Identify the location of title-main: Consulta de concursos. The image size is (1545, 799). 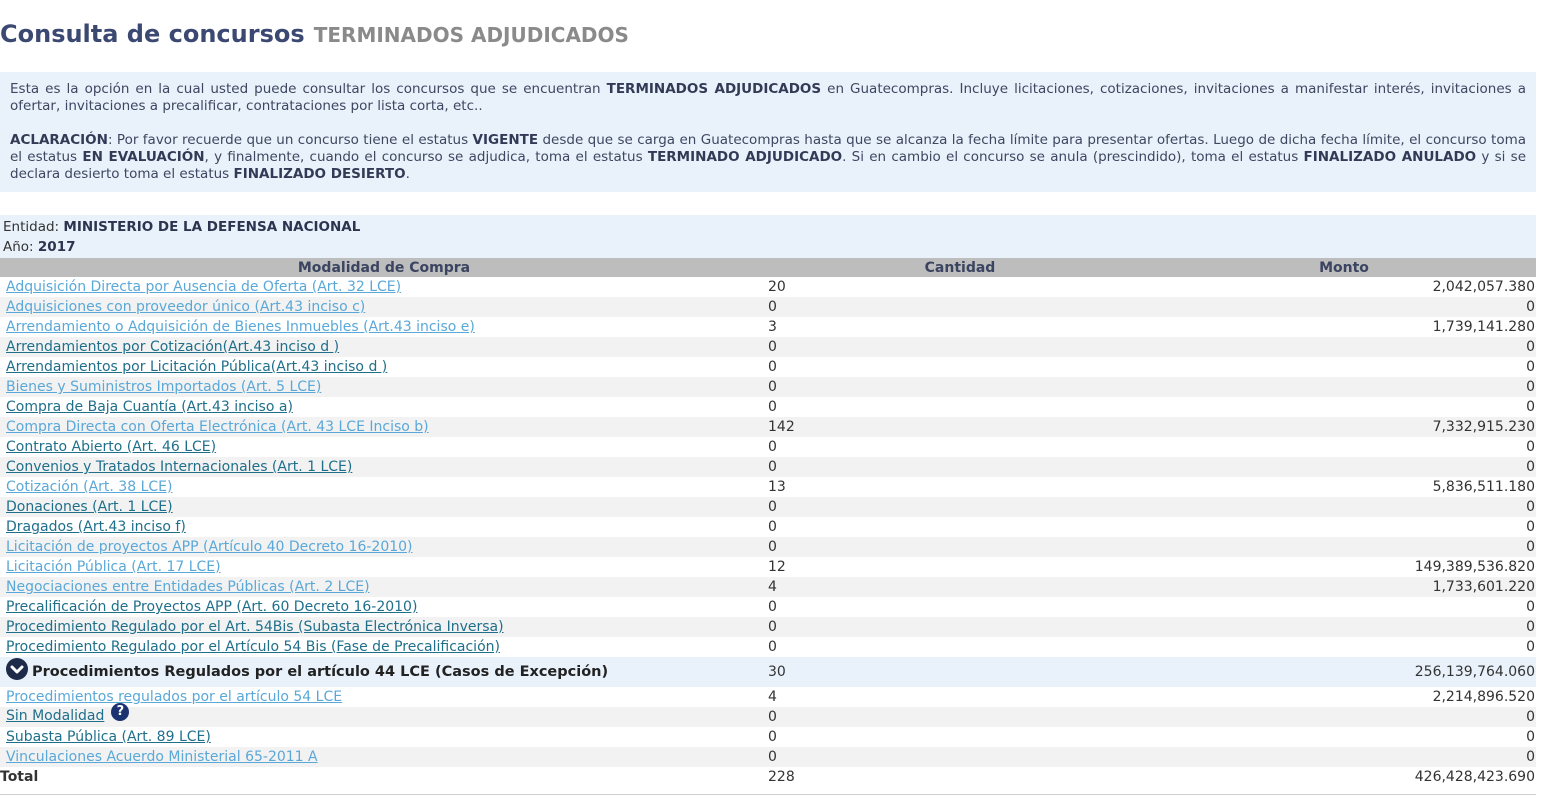
(152, 34).